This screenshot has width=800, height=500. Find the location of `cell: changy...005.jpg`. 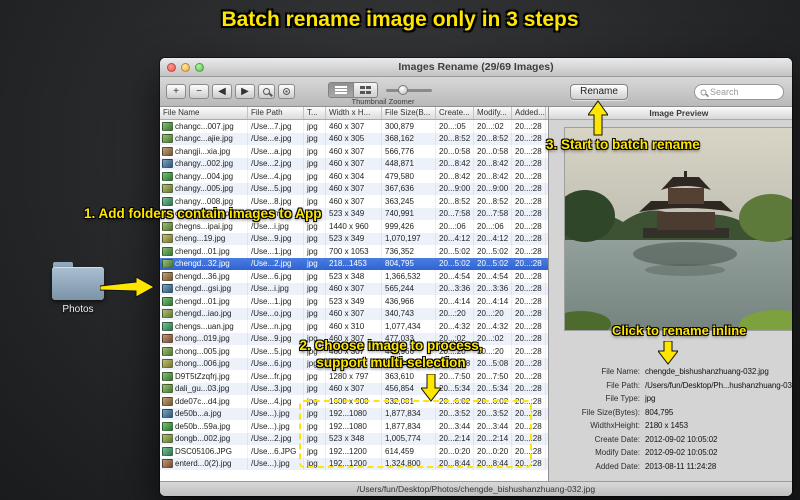

cell: changy...005.jpg is located at coordinates (204, 188).